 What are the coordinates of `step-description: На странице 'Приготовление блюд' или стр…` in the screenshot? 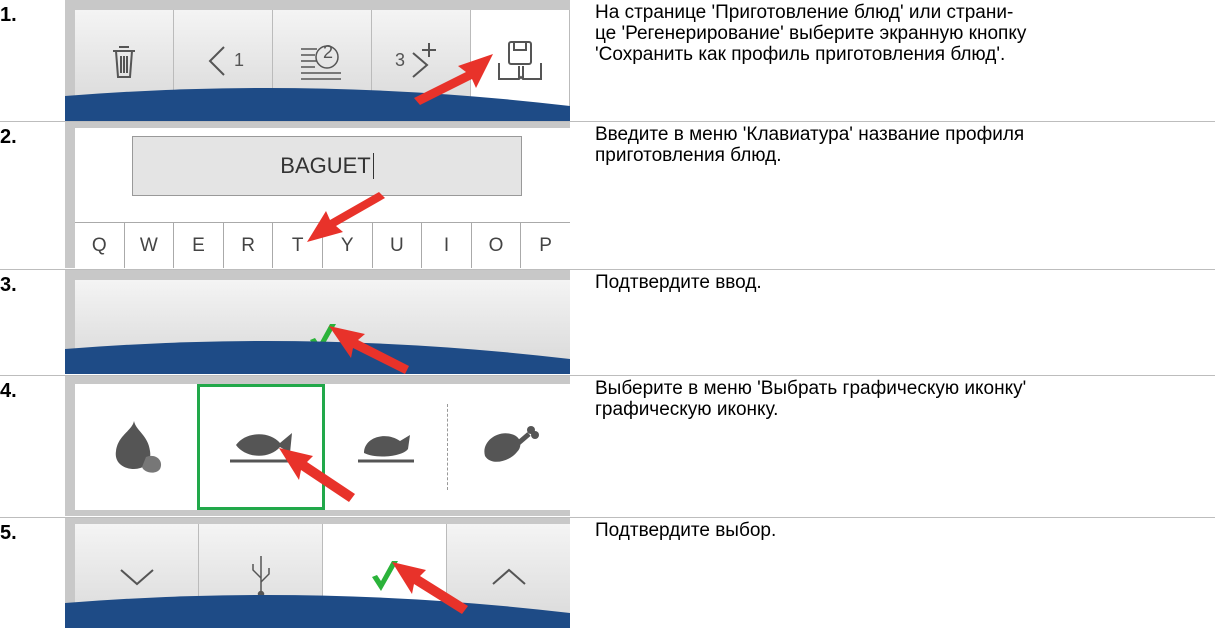 It's located at (811, 33).